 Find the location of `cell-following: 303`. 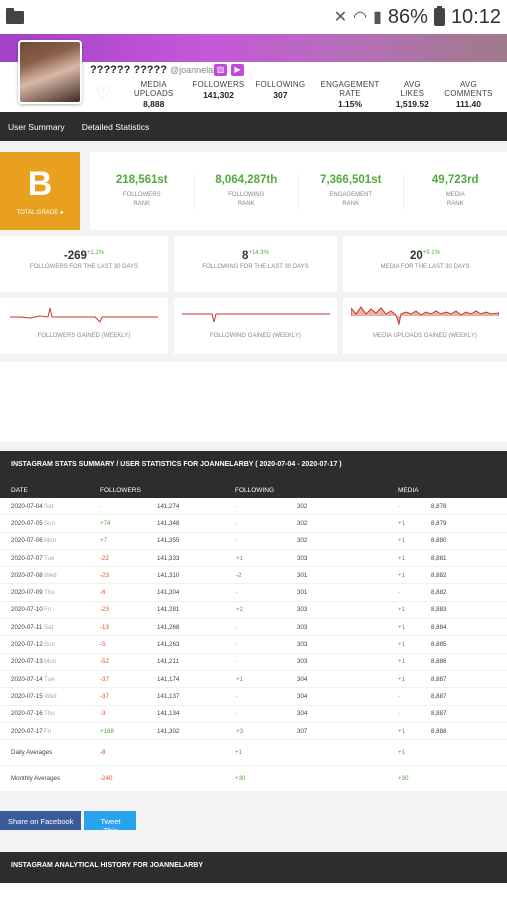

cell-following: 303 is located at coordinates (302, 558).